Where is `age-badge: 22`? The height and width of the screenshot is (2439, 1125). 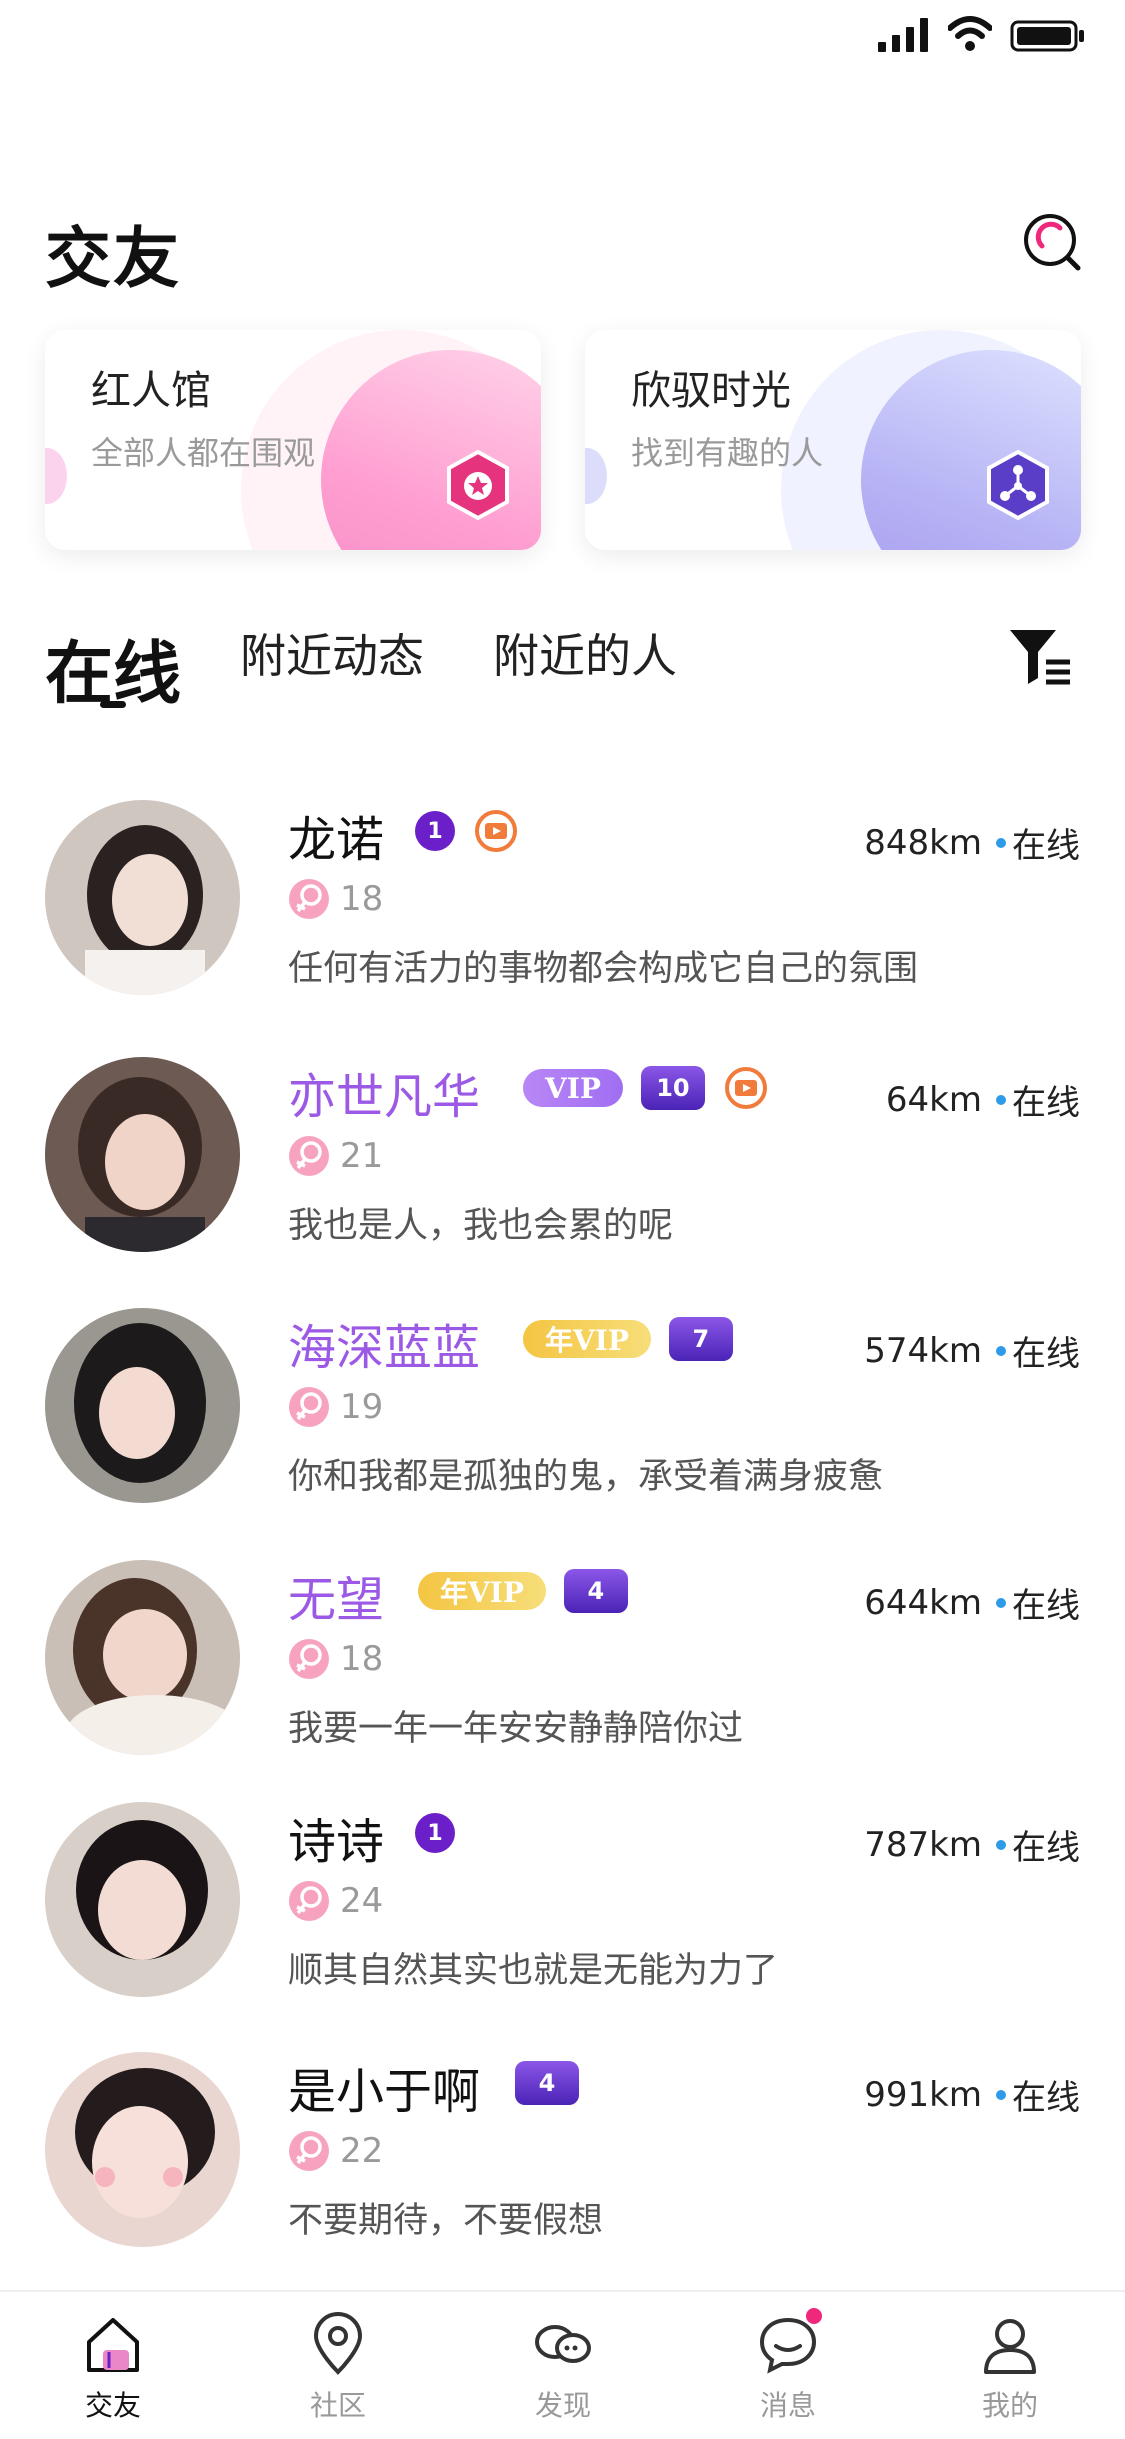 age-badge: 22 is located at coordinates (335, 2151).